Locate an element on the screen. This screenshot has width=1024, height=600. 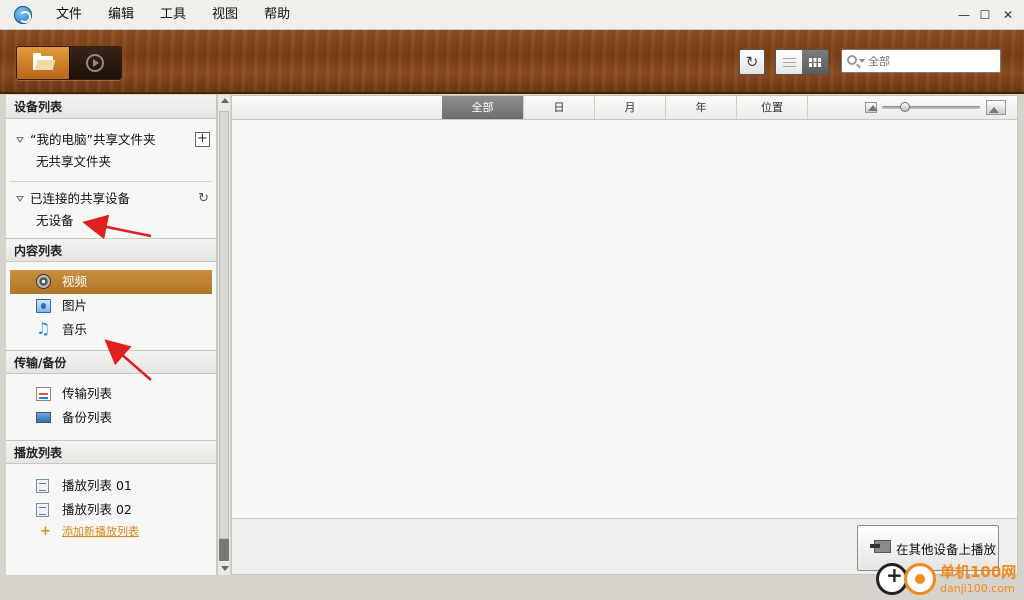
play-icon is located at coordinates (95, 63).